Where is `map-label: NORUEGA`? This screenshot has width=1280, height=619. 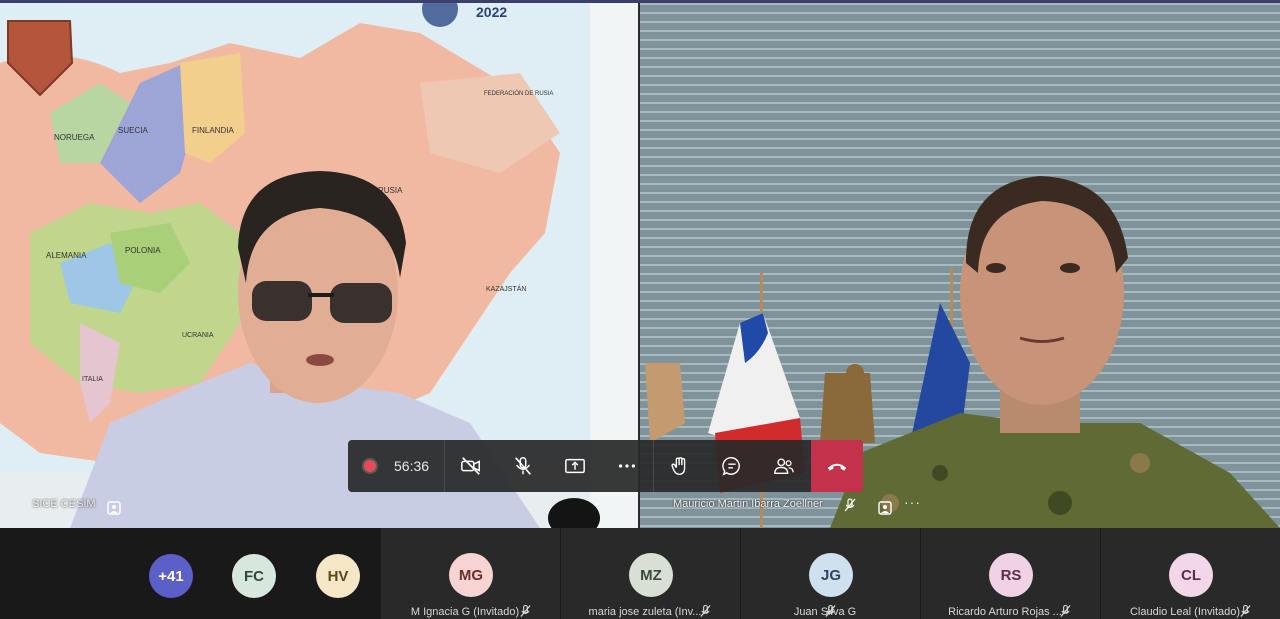 map-label: NORUEGA is located at coordinates (74, 137).